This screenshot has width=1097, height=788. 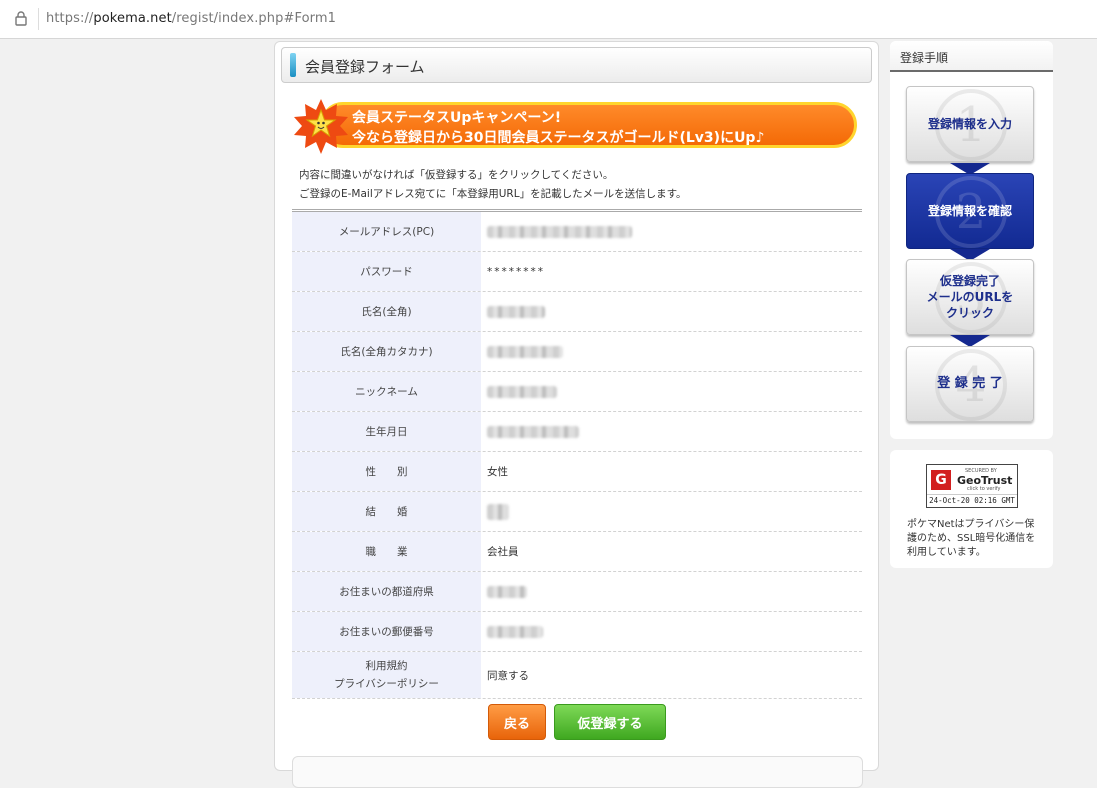 What do you see at coordinates (577, 632) in the screenshot?
I see `table-row: お住まいの郵便番号` at bounding box center [577, 632].